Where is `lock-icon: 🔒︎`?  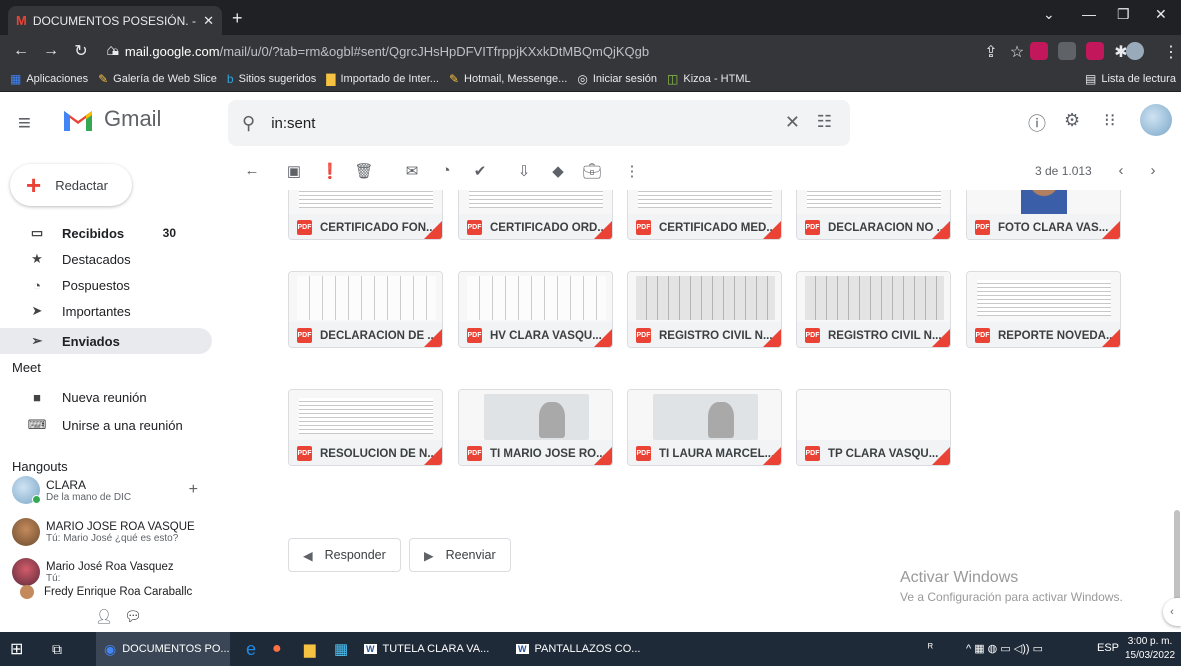 lock-icon: 🔒︎ is located at coordinates (115, 50).